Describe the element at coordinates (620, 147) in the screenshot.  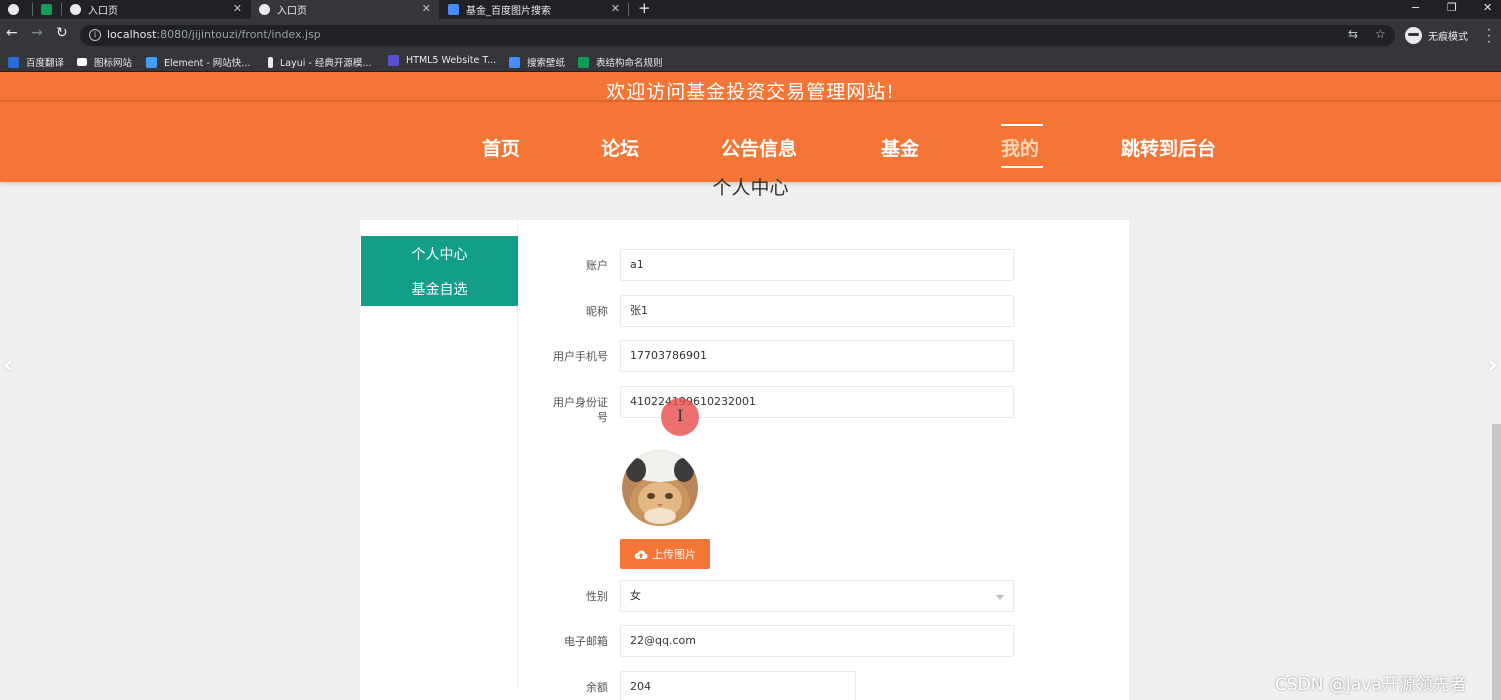
I see `nav-forum: 论坛` at that location.